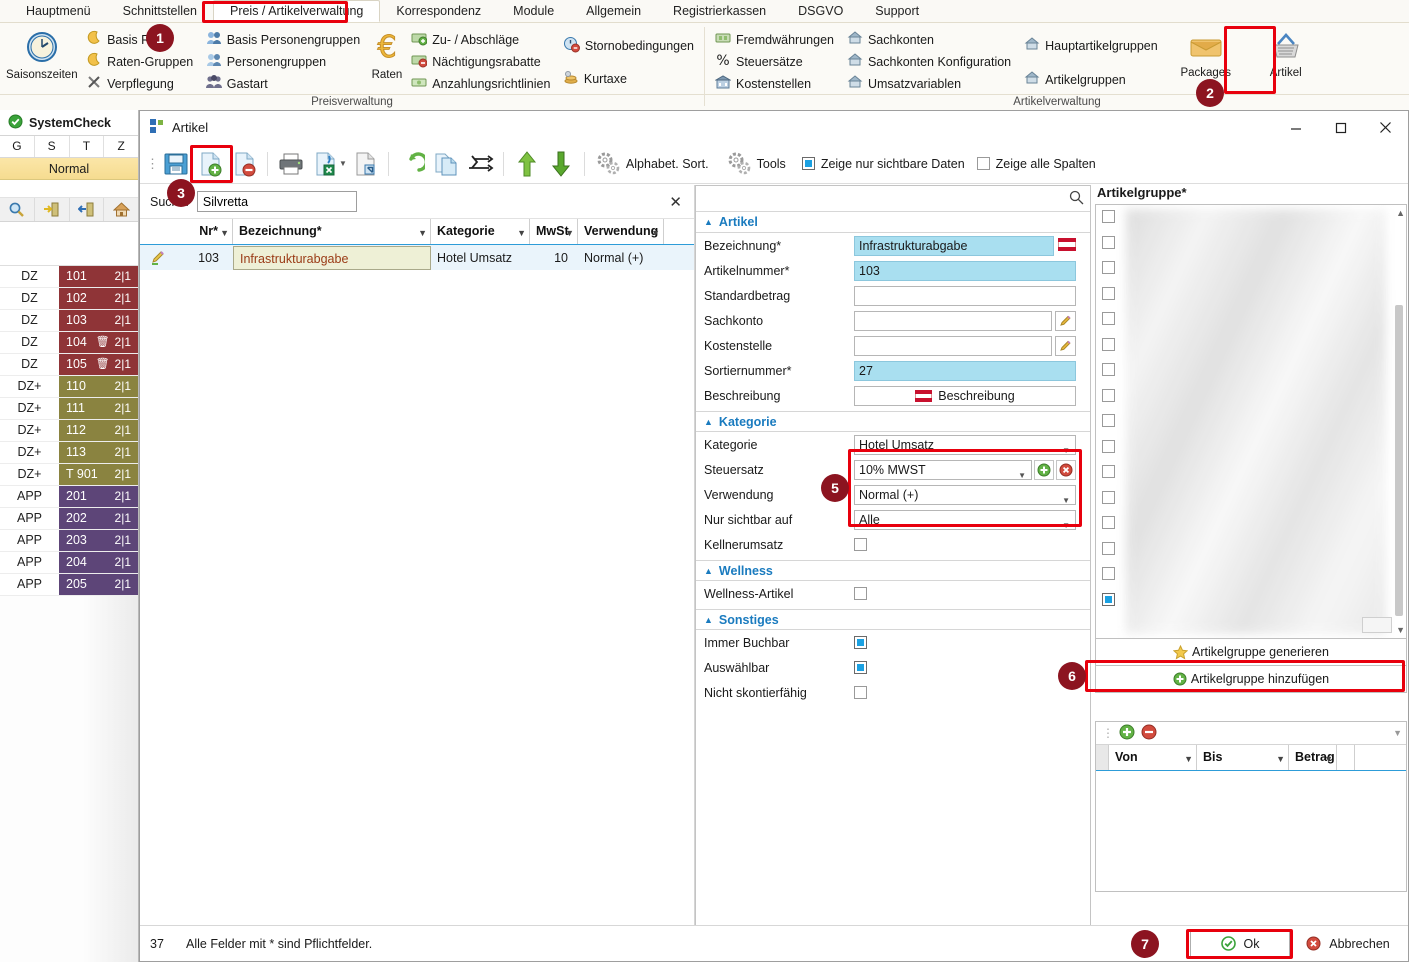 The image size is (1409, 962). What do you see at coordinates (893, 570) in the screenshot?
I see `section-wellness: ▲ Wellness` at bounding box center [893, 570].